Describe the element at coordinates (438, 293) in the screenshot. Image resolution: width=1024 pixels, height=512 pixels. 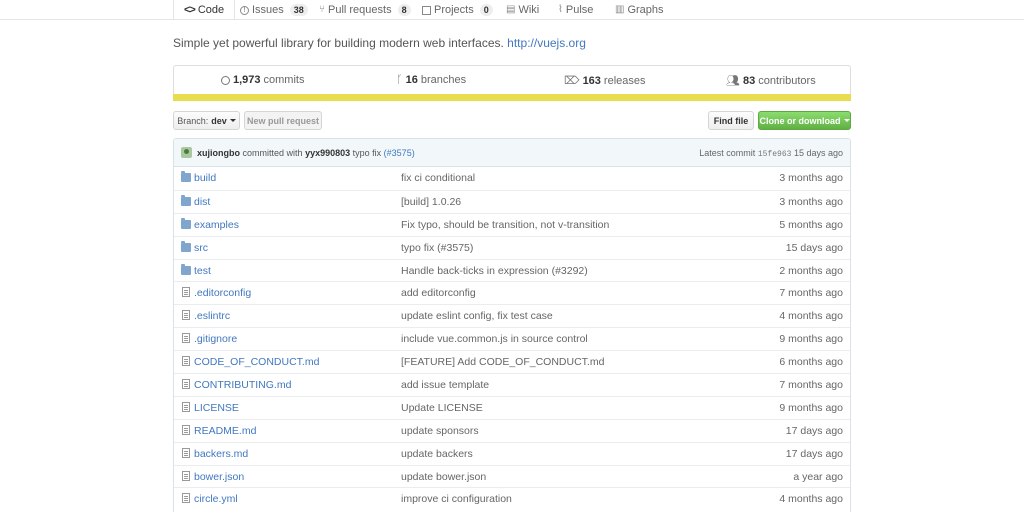
I see `commit-message-link: add editorconfig` at that location.